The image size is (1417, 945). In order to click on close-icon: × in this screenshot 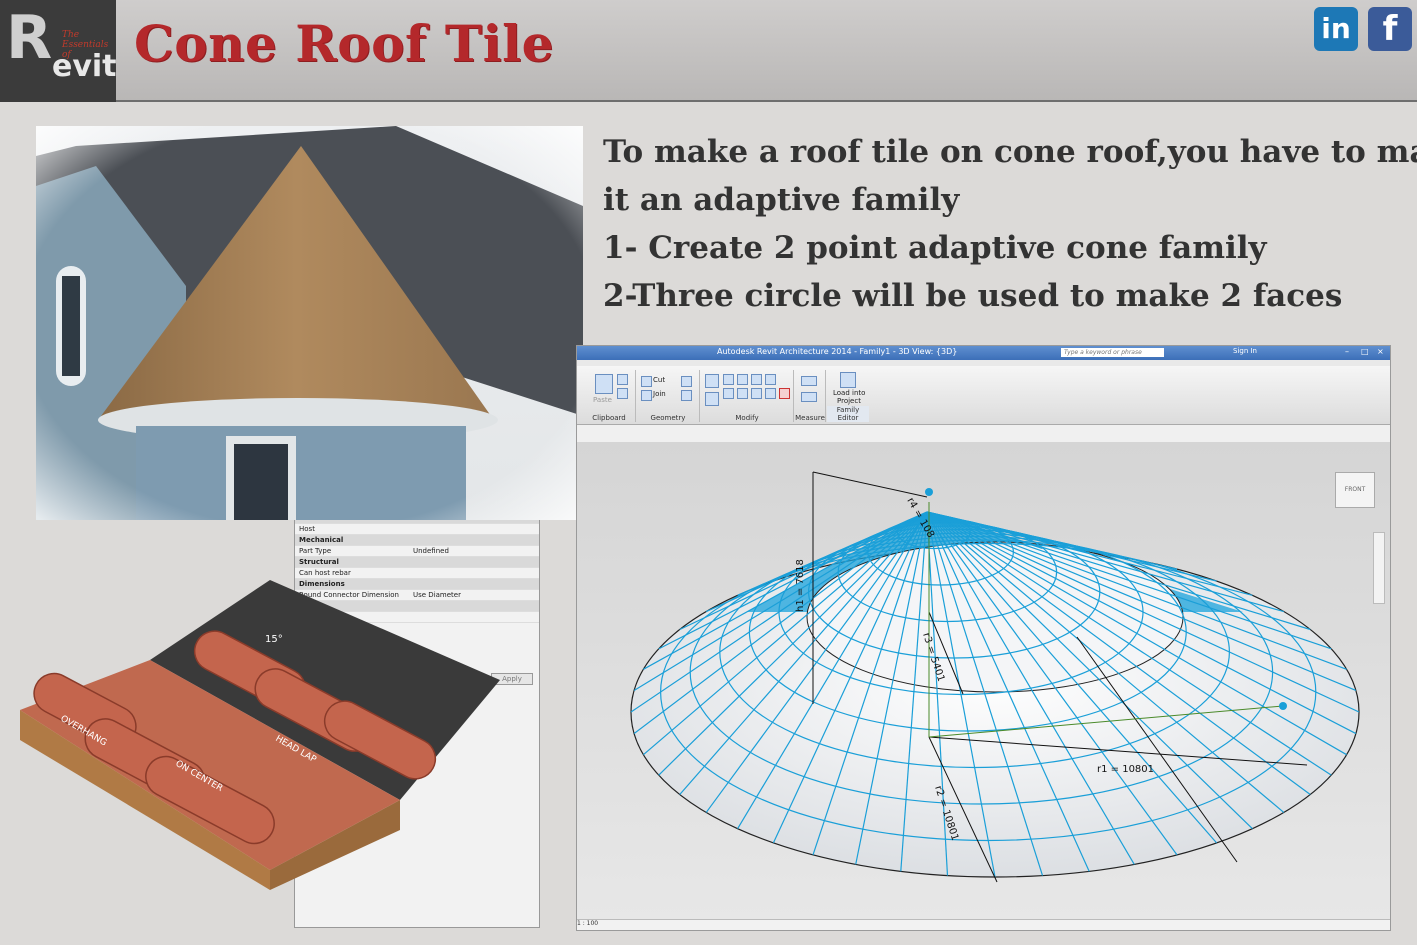, I will do `click(1380, 351)`.